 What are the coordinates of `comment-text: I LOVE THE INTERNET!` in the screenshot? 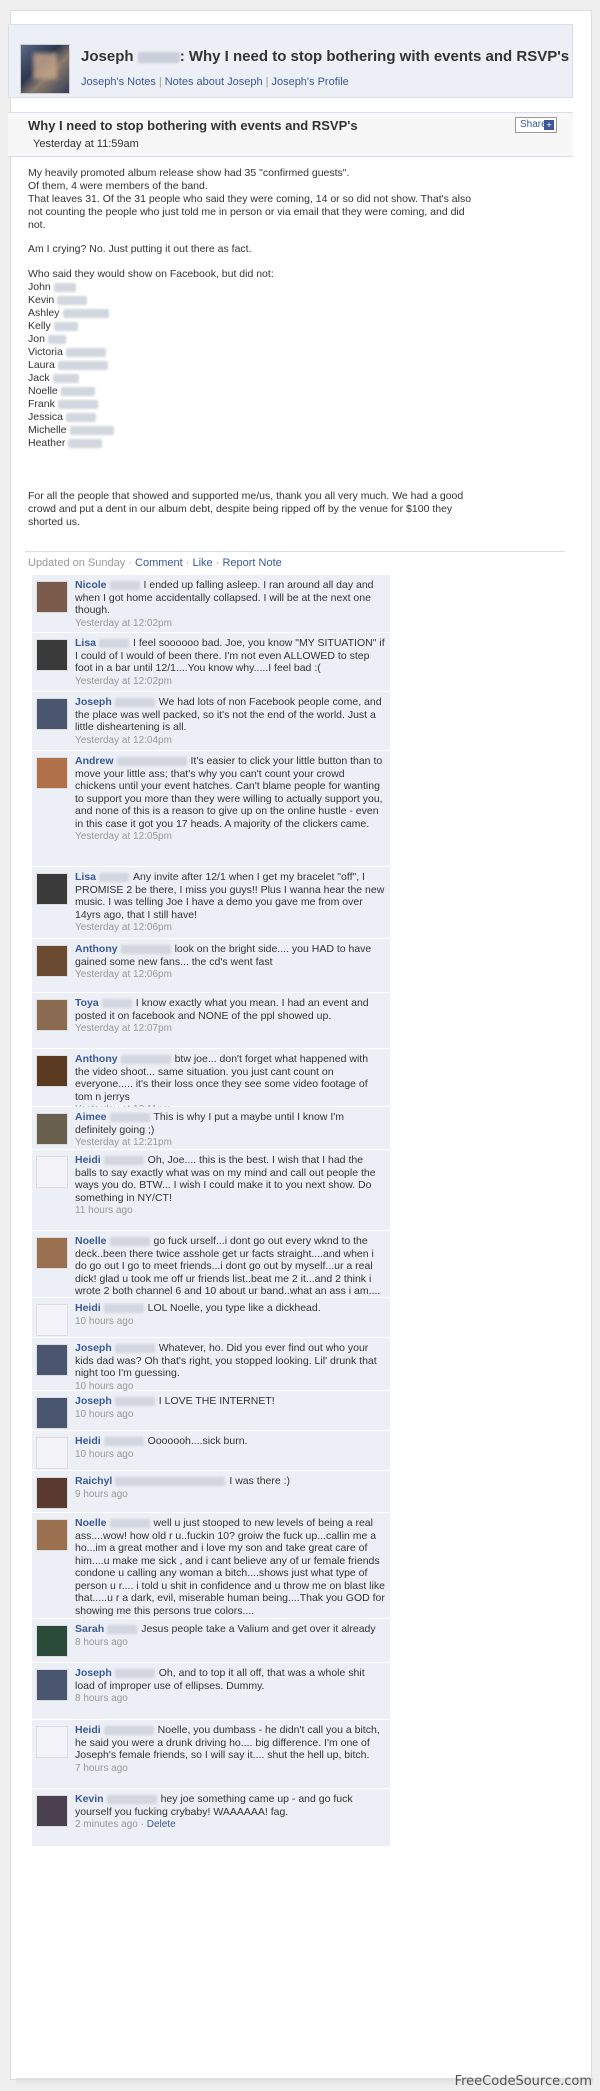 It's located at (216, 1401).